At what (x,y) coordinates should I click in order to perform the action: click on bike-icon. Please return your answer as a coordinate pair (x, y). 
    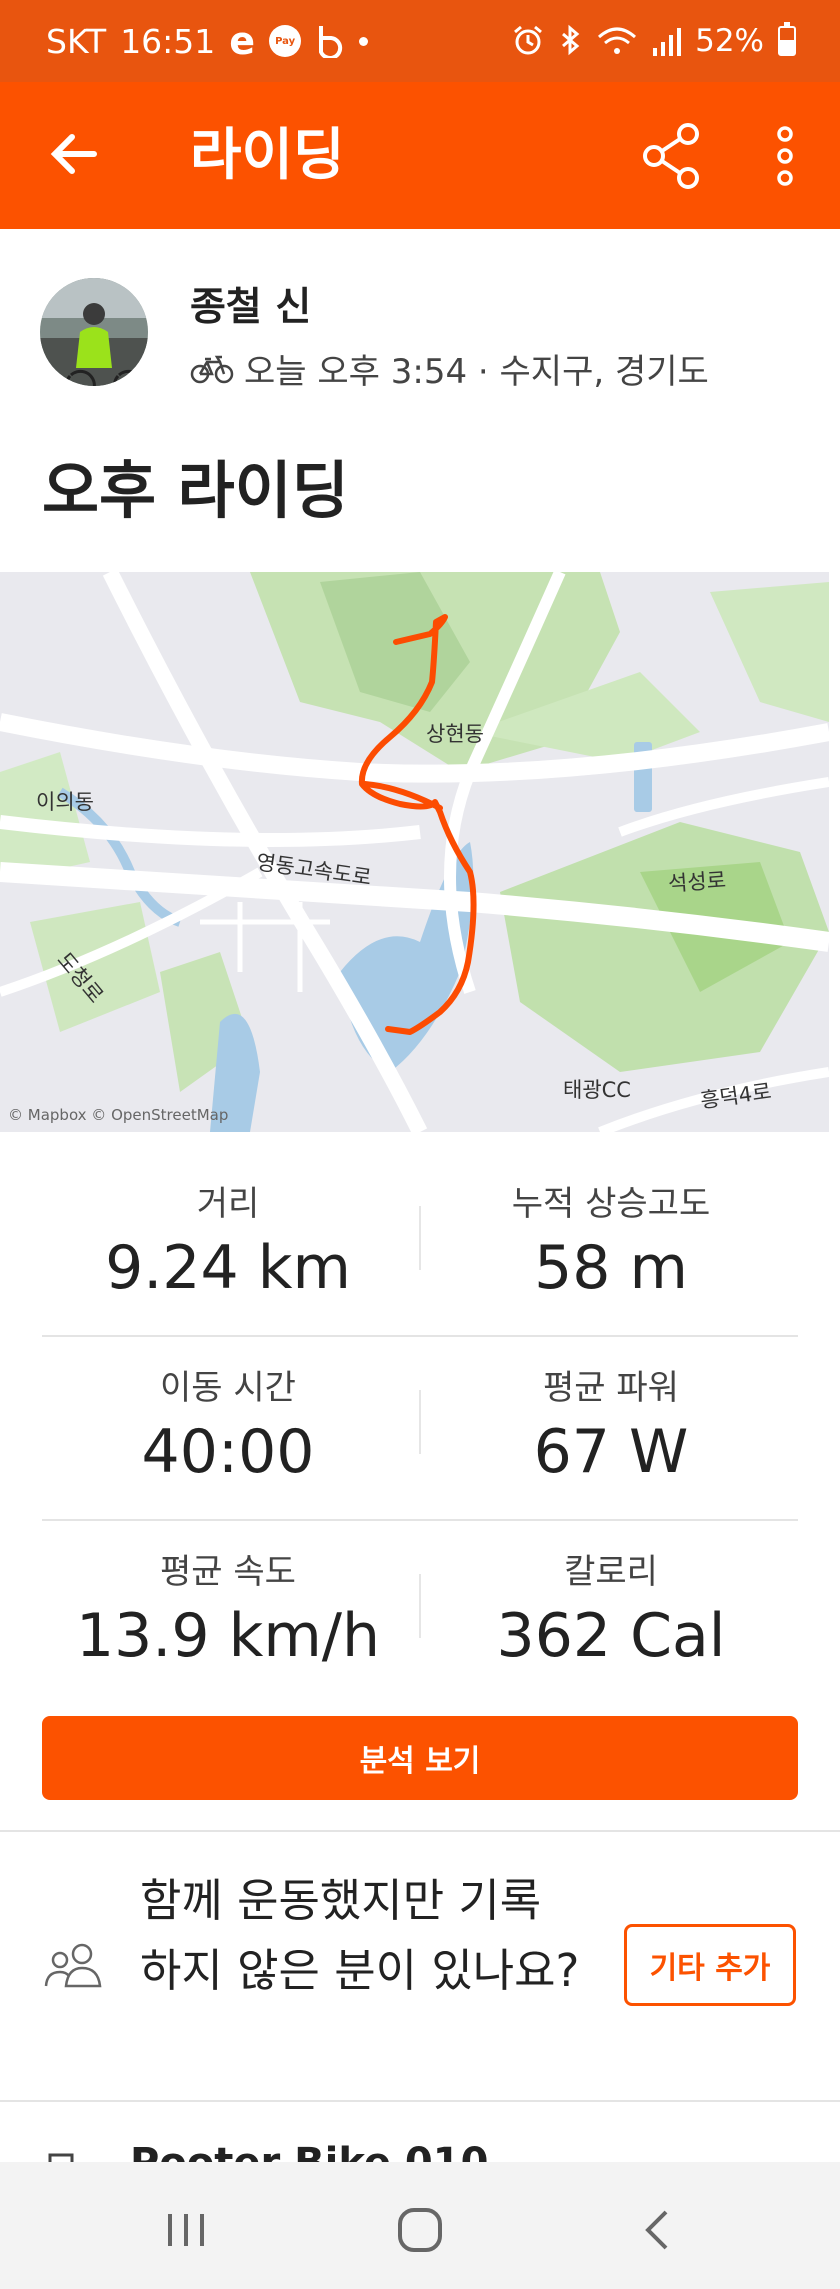
    Looking at the image, I should click on (212, 369).